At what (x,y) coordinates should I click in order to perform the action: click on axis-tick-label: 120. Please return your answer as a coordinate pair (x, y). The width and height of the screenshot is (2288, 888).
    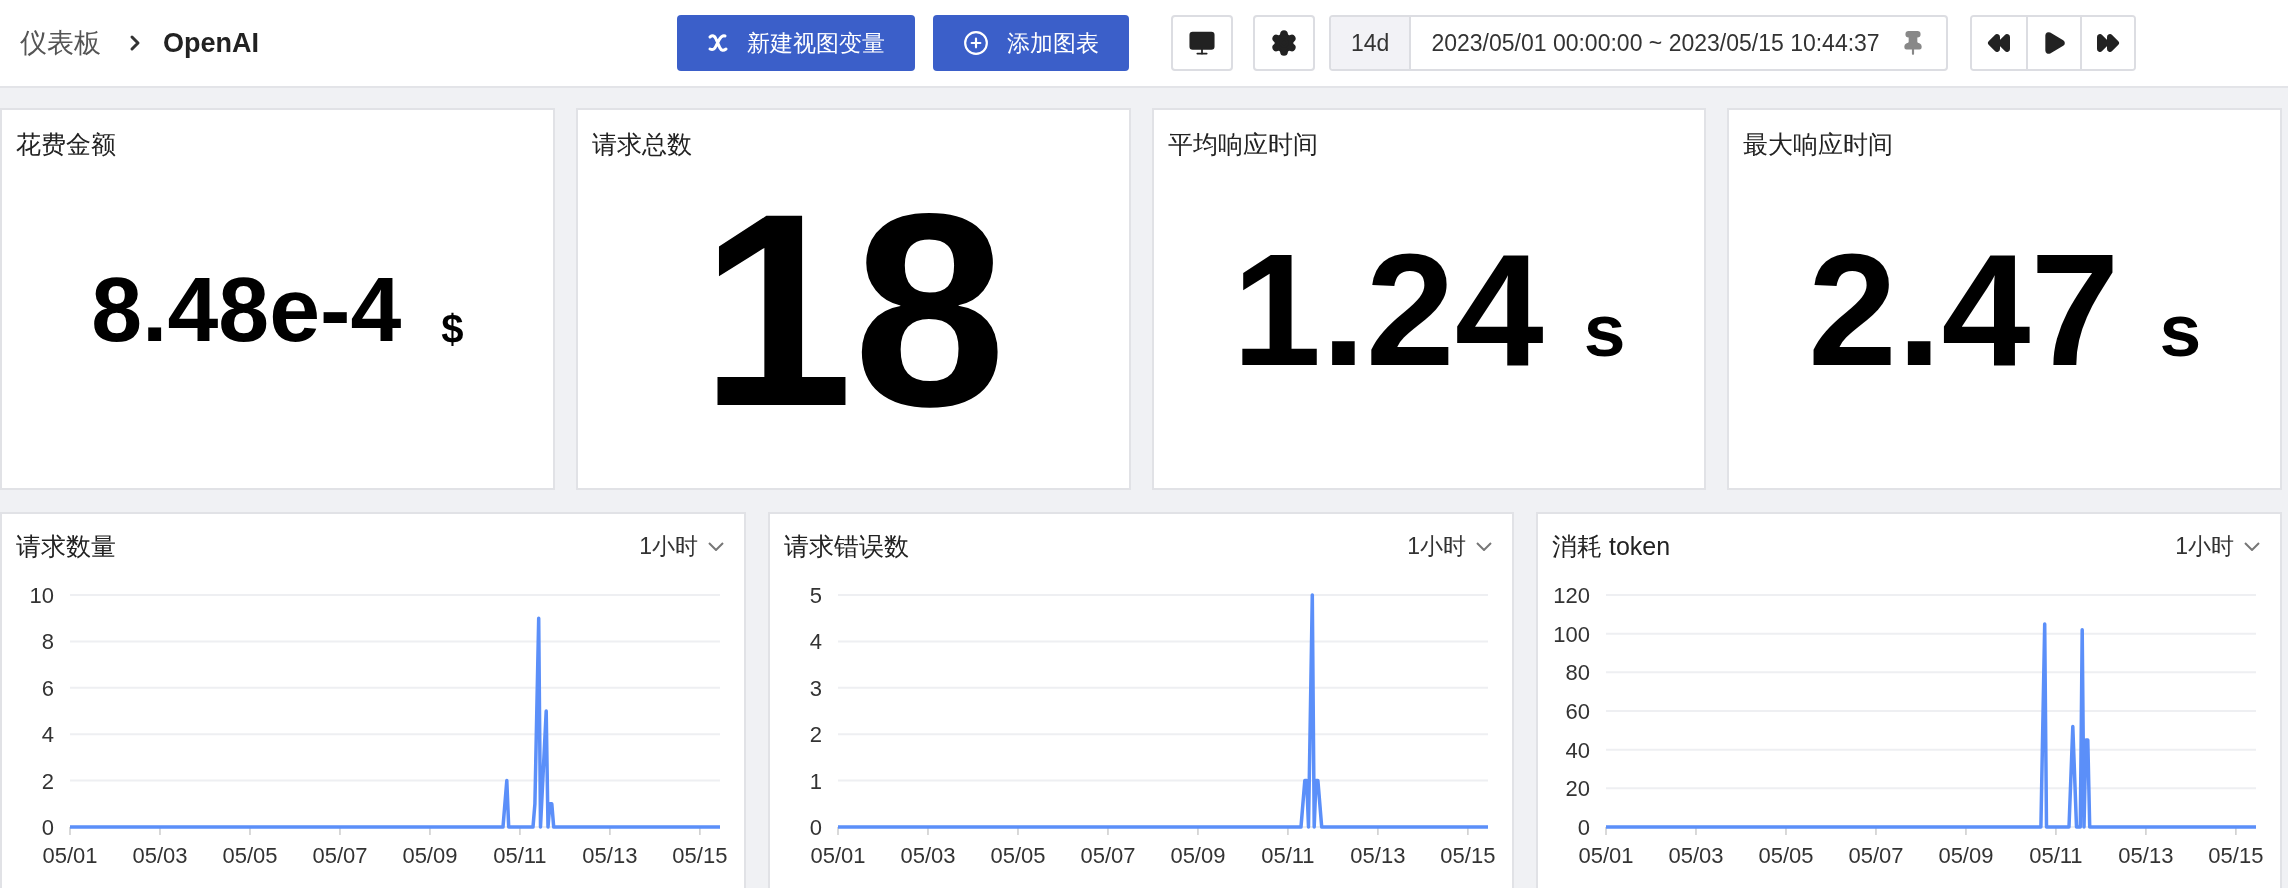
    Looking at the image, I should click on (1571, 595).